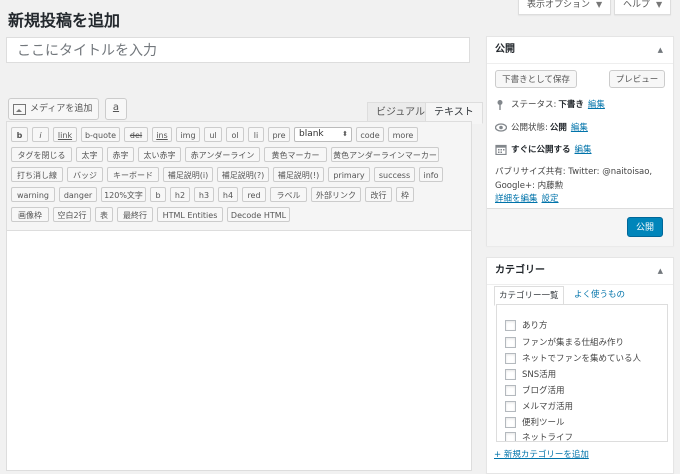 Image resolution: width=680 pixels, height=474 pixels. I want to click on edit-schedule-link: 編集, so click(583, 149).